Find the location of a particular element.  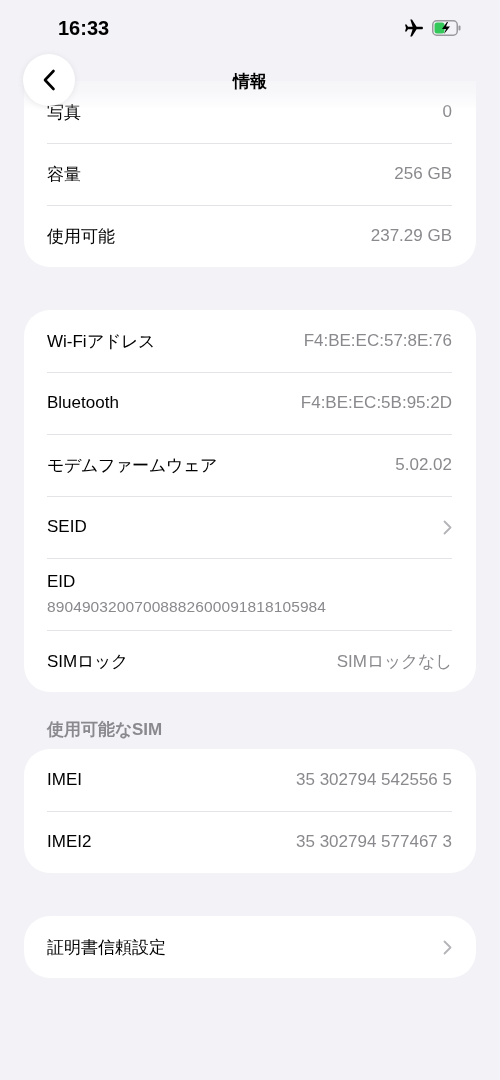

back-button is located at coordinates (49, 80).